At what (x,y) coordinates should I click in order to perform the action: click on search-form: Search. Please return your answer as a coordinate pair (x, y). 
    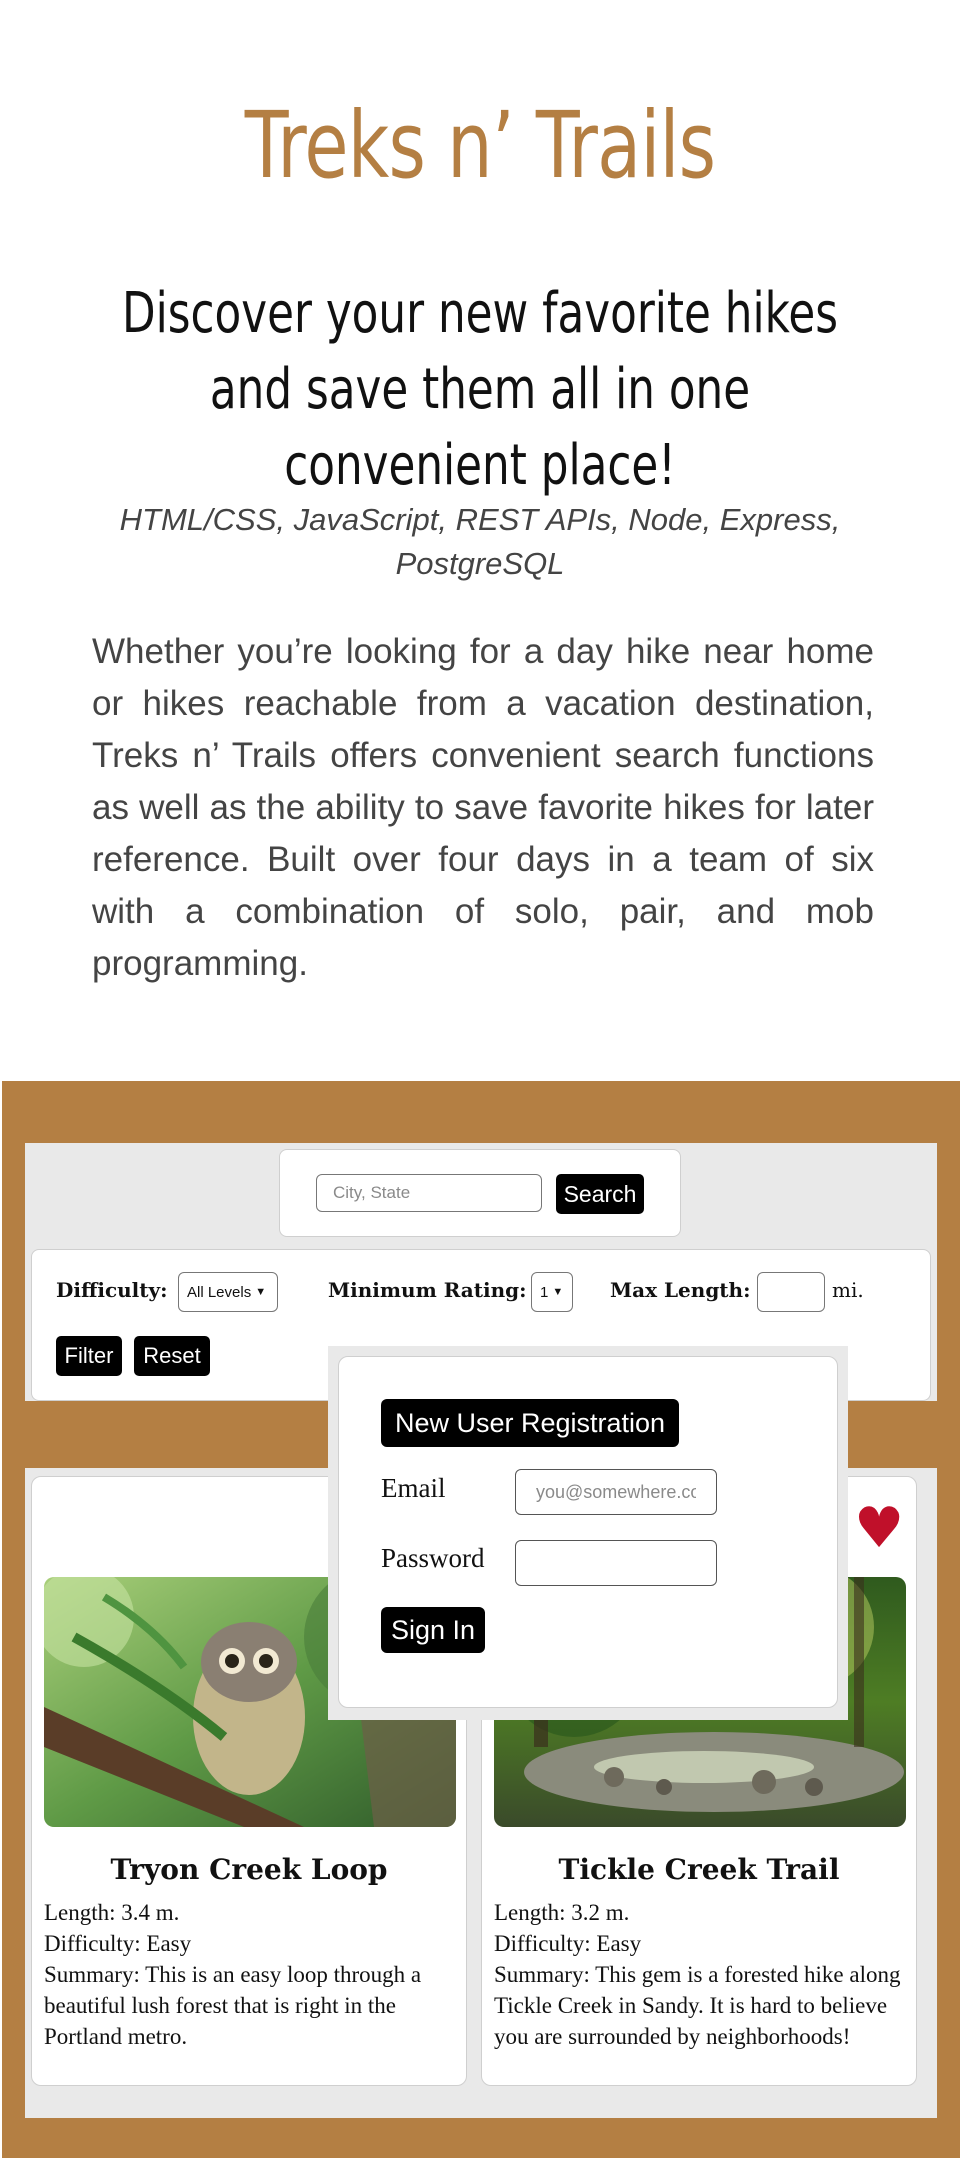
    Looking at the image, I should click on (480, 1193).